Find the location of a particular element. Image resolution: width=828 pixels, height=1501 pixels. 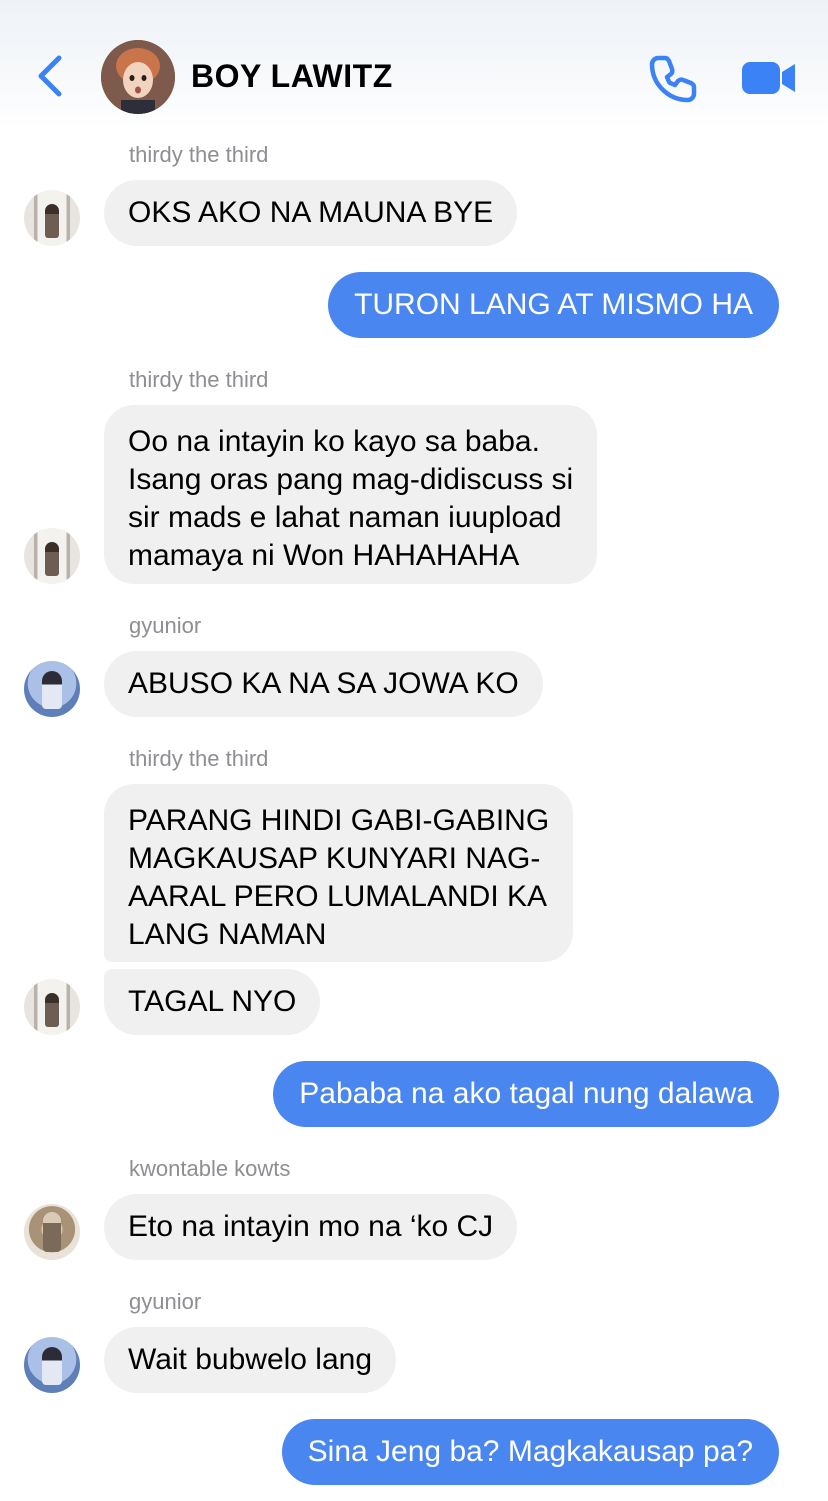

message-bubble-incoming: Eto na intayin mo na ‘ko CJ is located at coordinates (311, 1227).